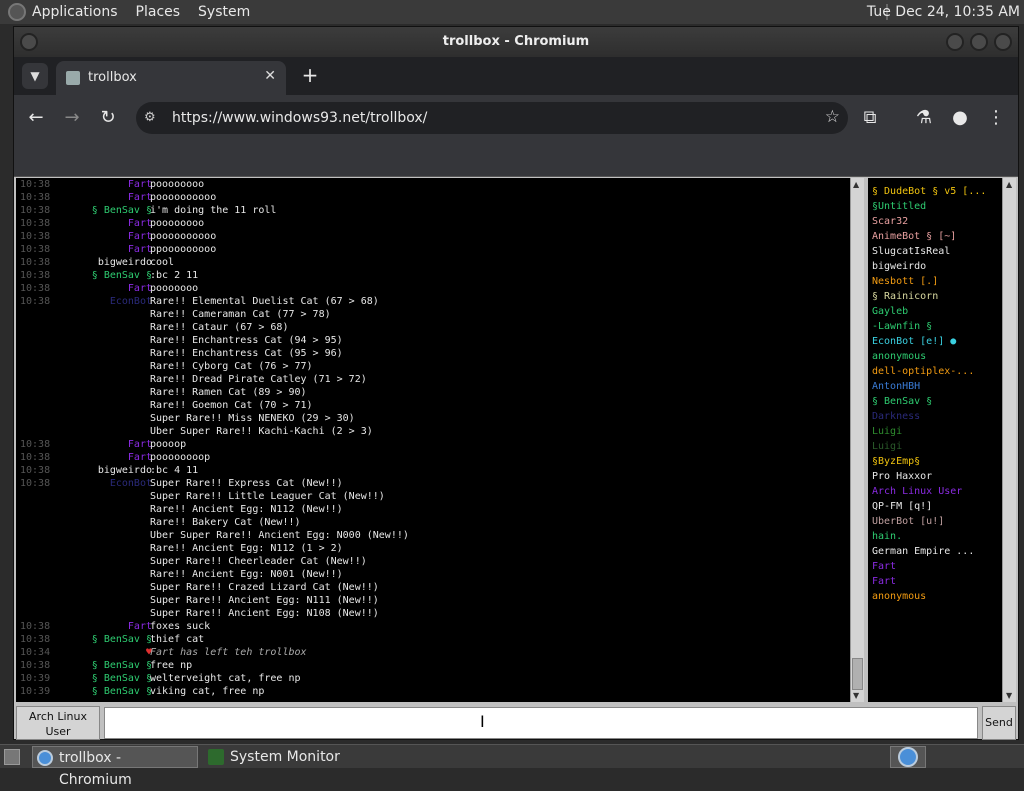 This screenshot has width=1024, height=791. I want to click on window-menu-button, so click(29, 42).